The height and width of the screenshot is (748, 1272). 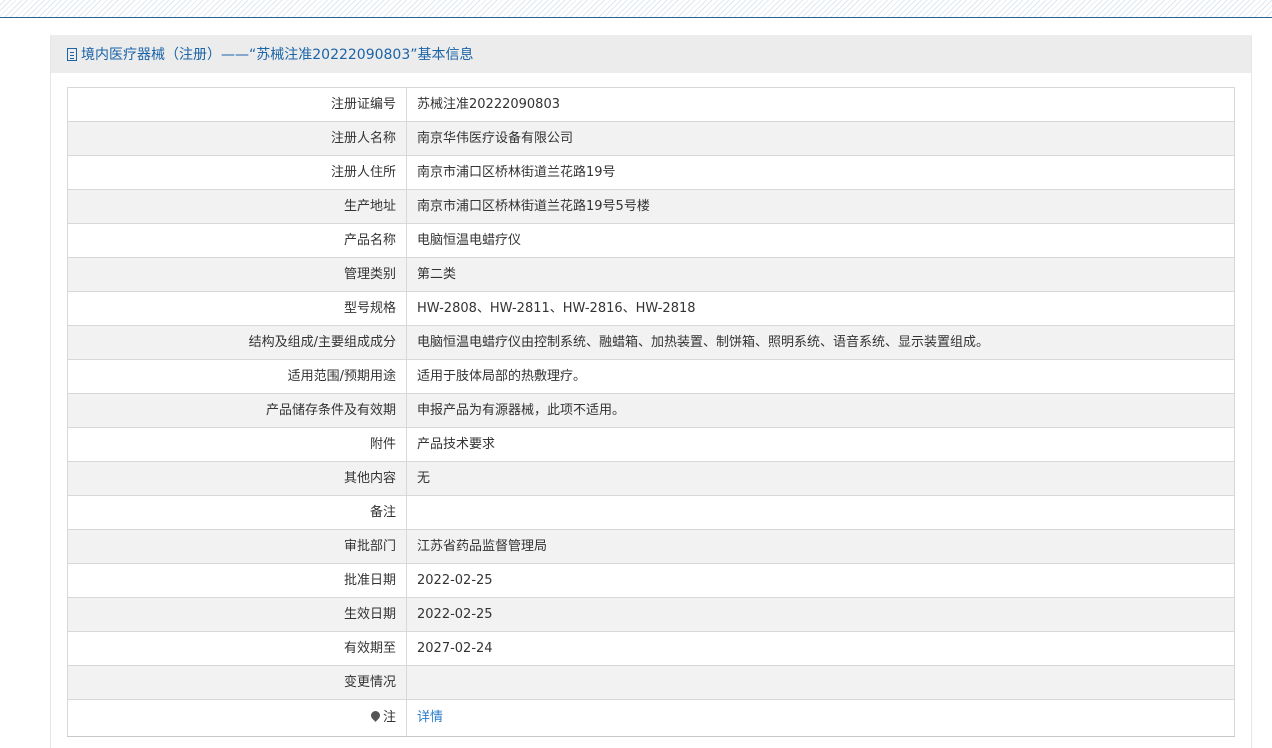 I want to click on row-label: 生产地址, so click(x=237, y=206).